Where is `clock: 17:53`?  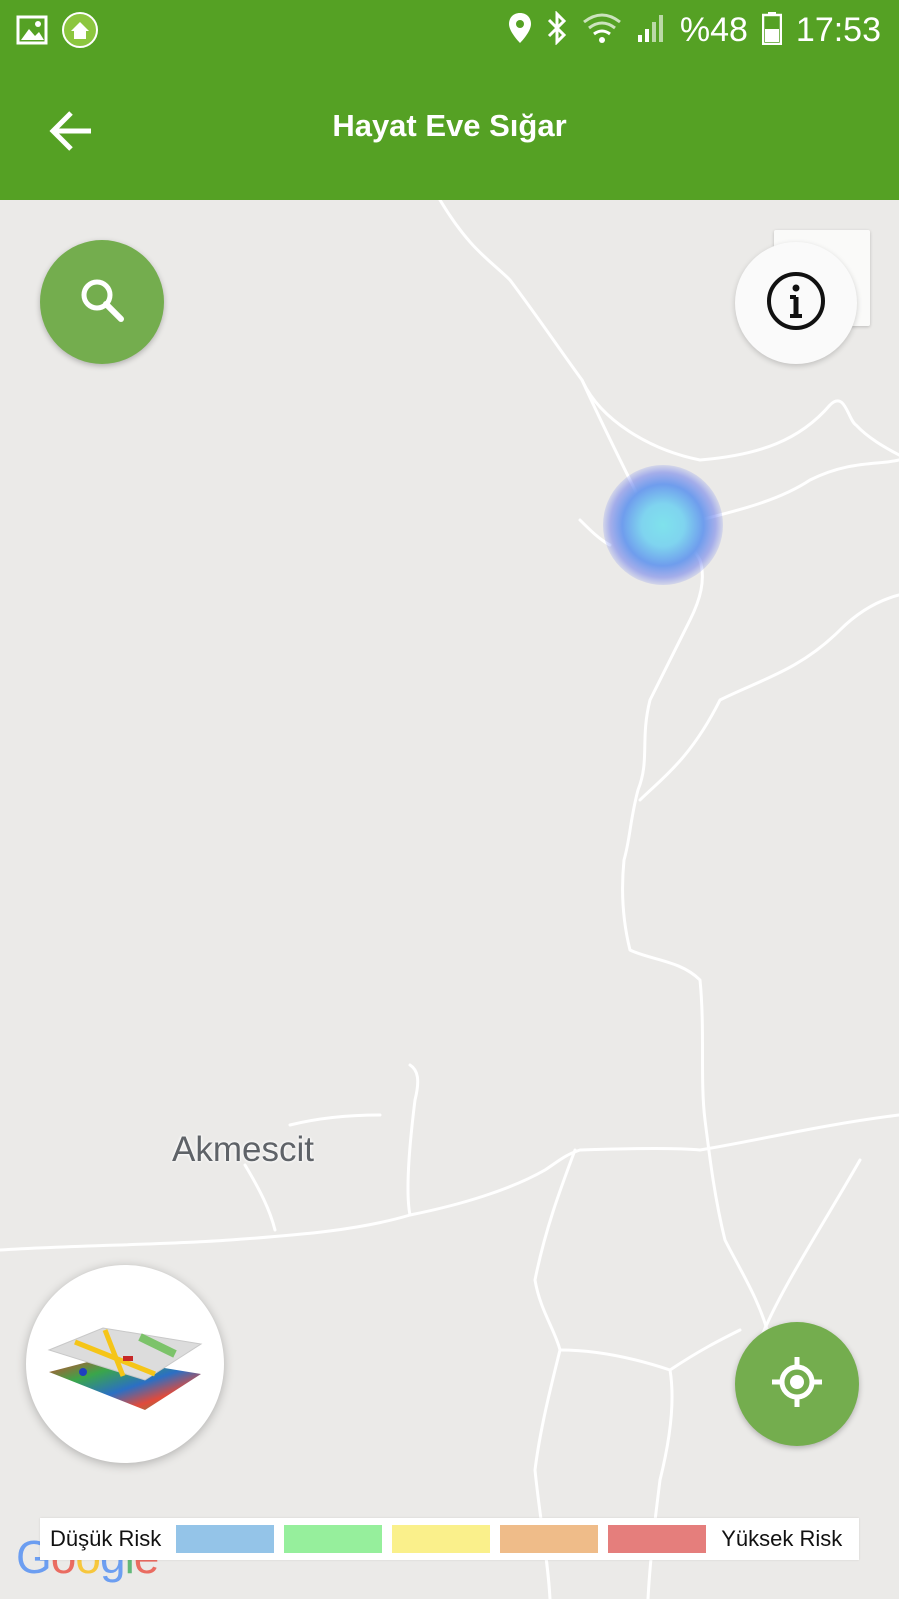
clock: 17:53 is located at coordinates (838, 30).